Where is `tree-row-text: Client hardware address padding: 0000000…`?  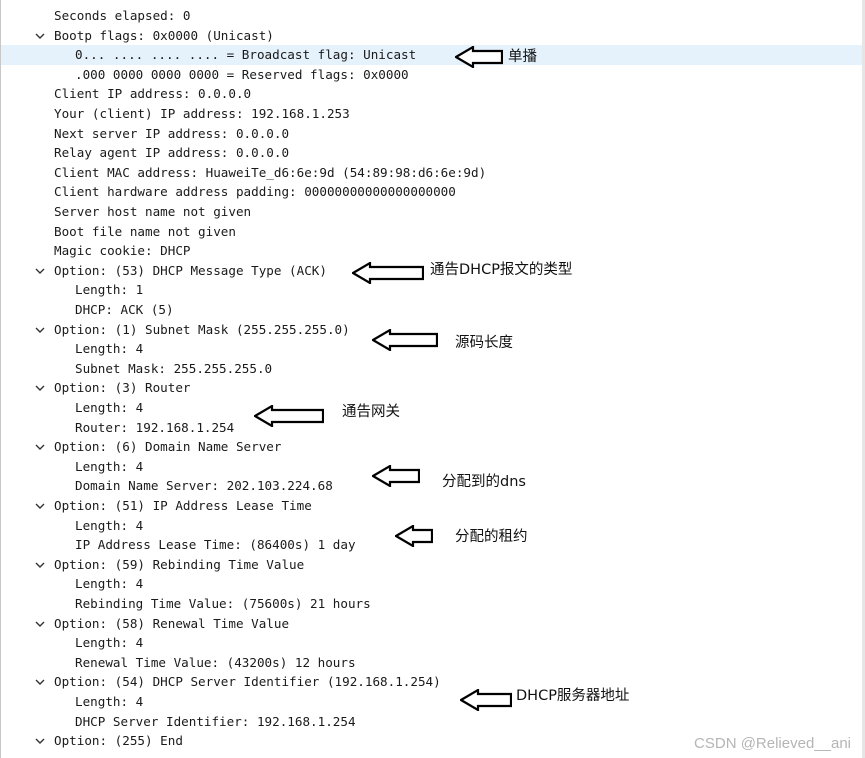 tree-row-text: Client hardware address padding: 0000000… is located at coordinates (255, 192).